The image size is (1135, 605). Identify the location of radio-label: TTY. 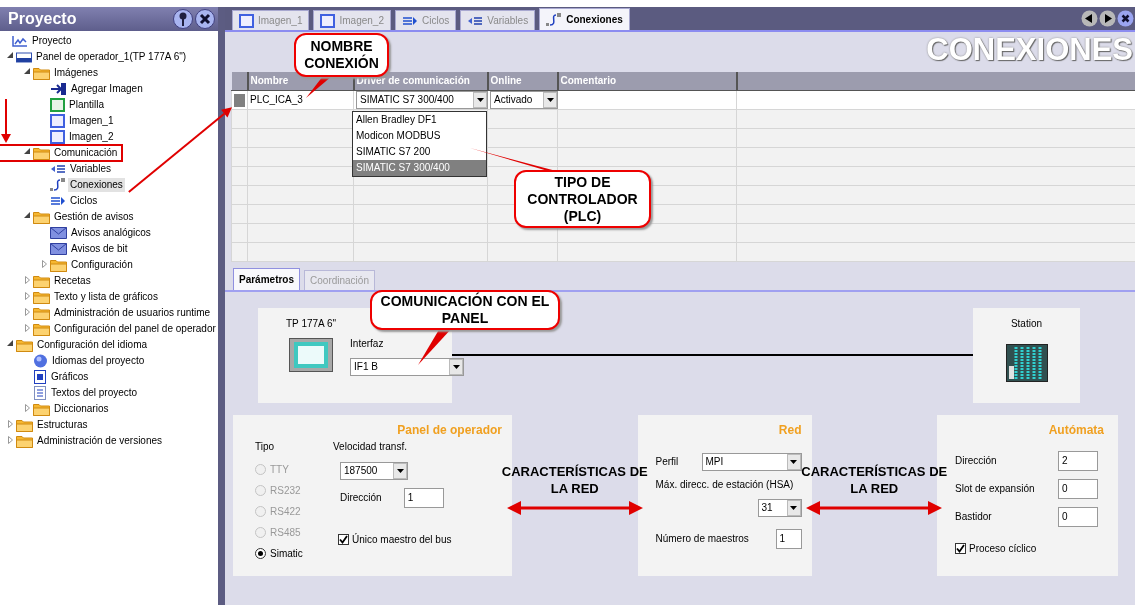
(279, 469).